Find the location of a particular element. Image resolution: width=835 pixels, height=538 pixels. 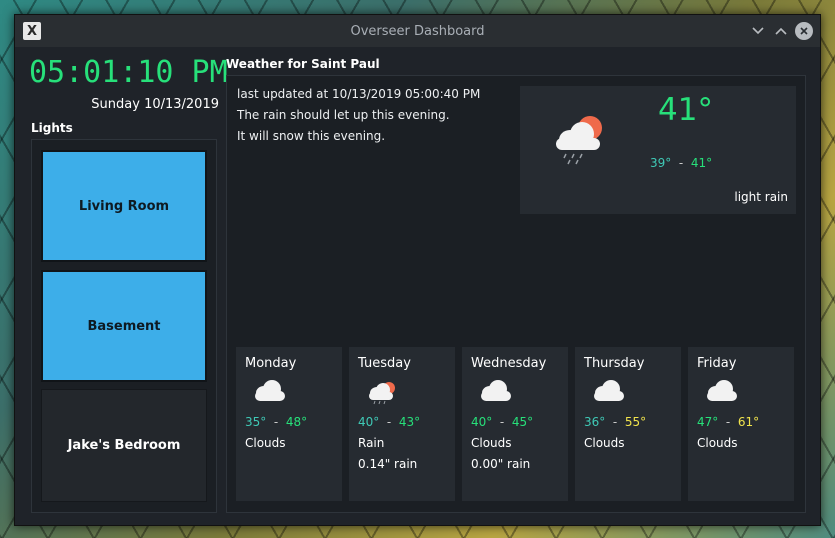

current-temp-range: 39° - 41° is located at coordinates (681, 163).